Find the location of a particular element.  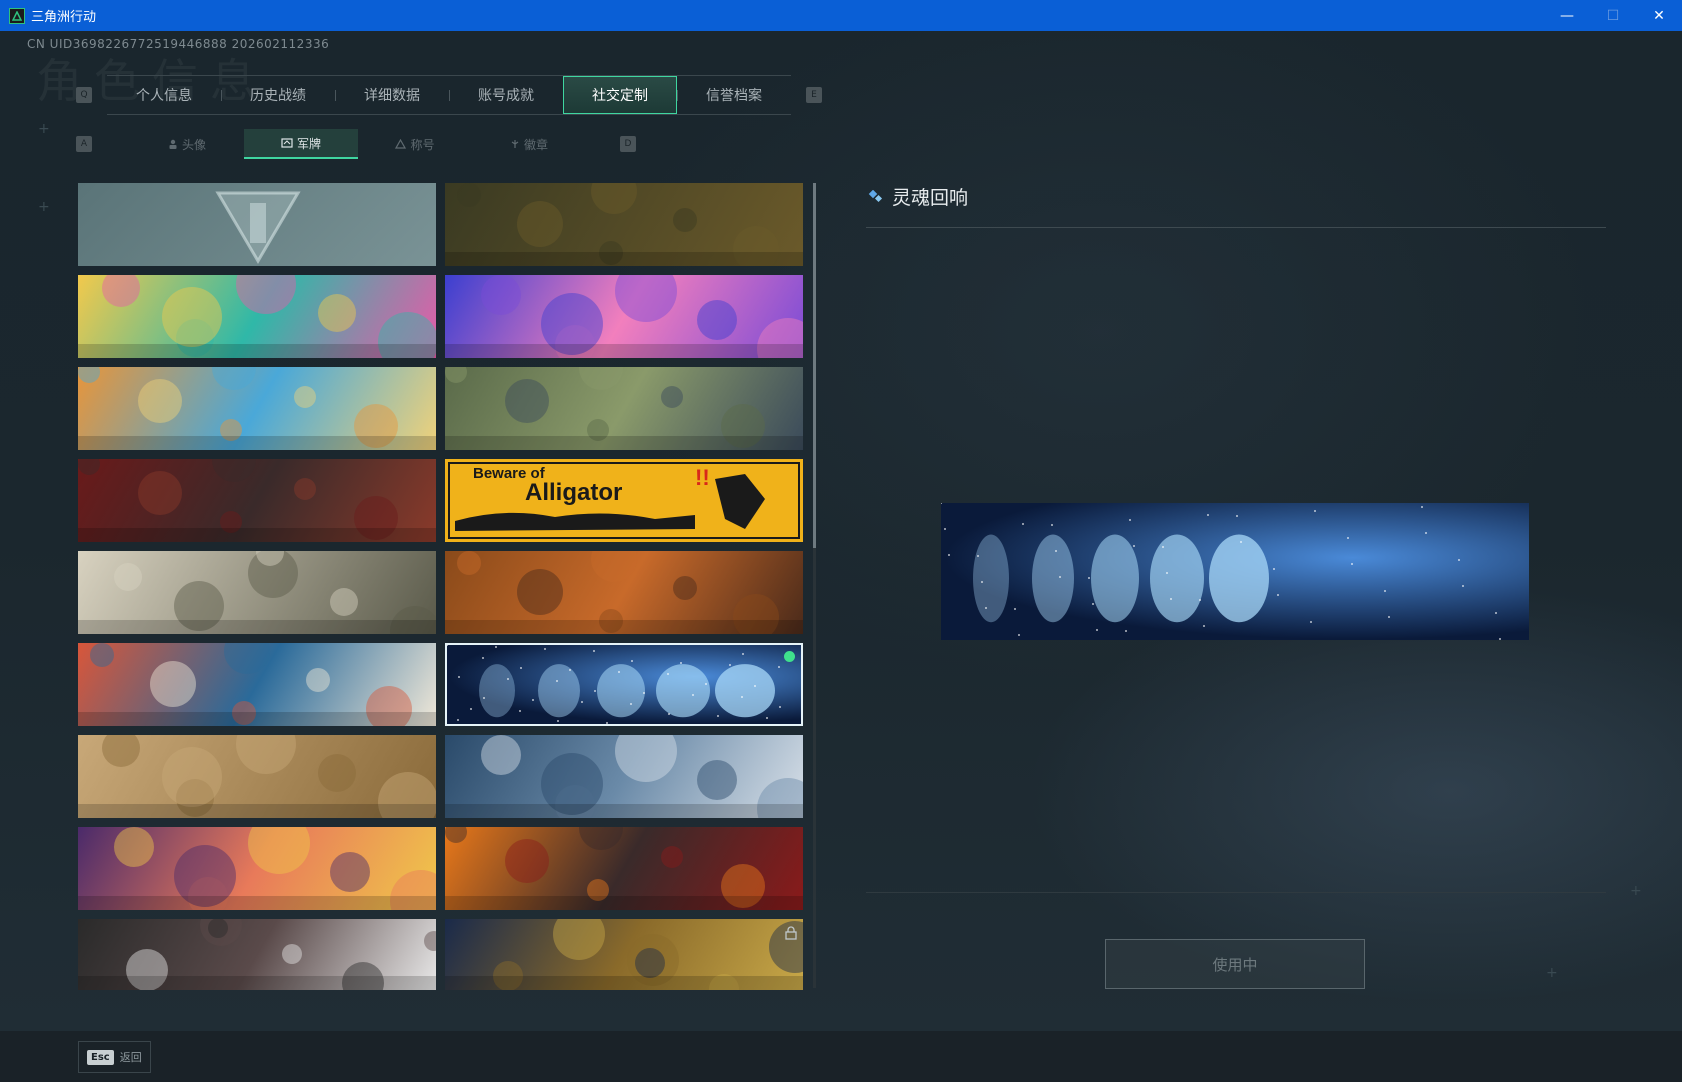

card-windmill-knight is located at coordinates (257, 592).